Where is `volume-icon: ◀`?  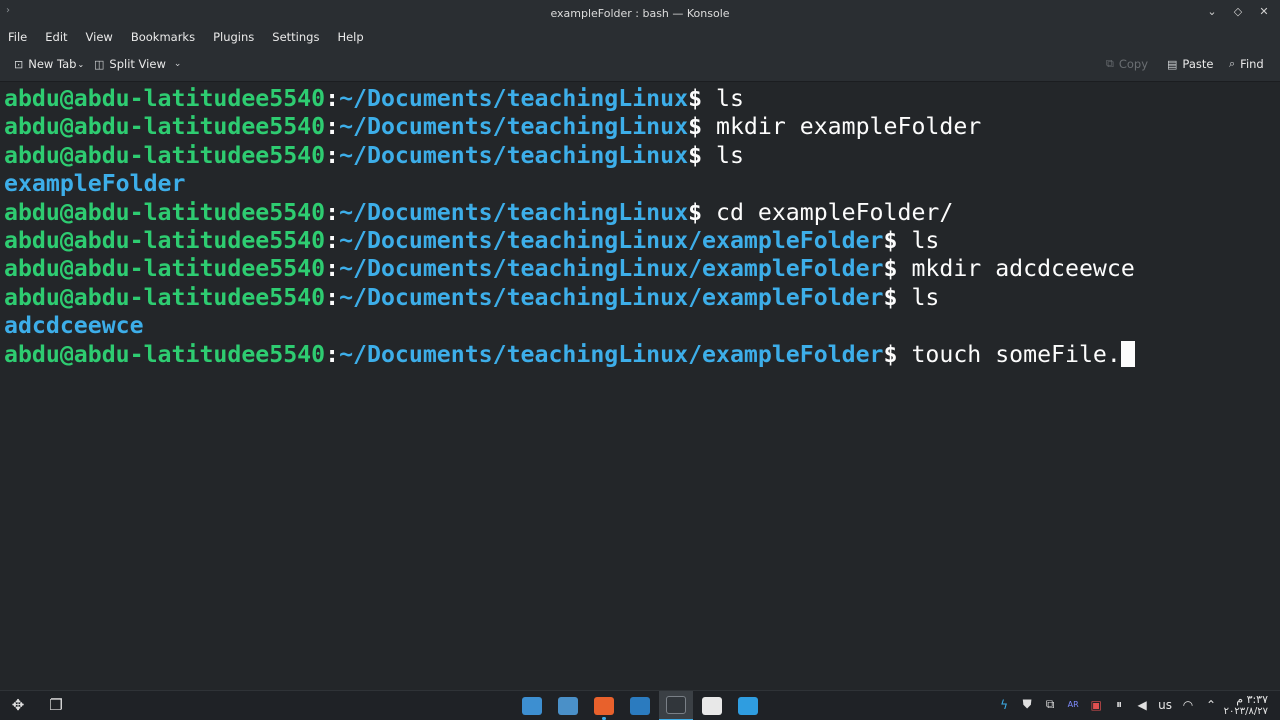 volume-icon: ◀ is located at coordinates (1142, 705).